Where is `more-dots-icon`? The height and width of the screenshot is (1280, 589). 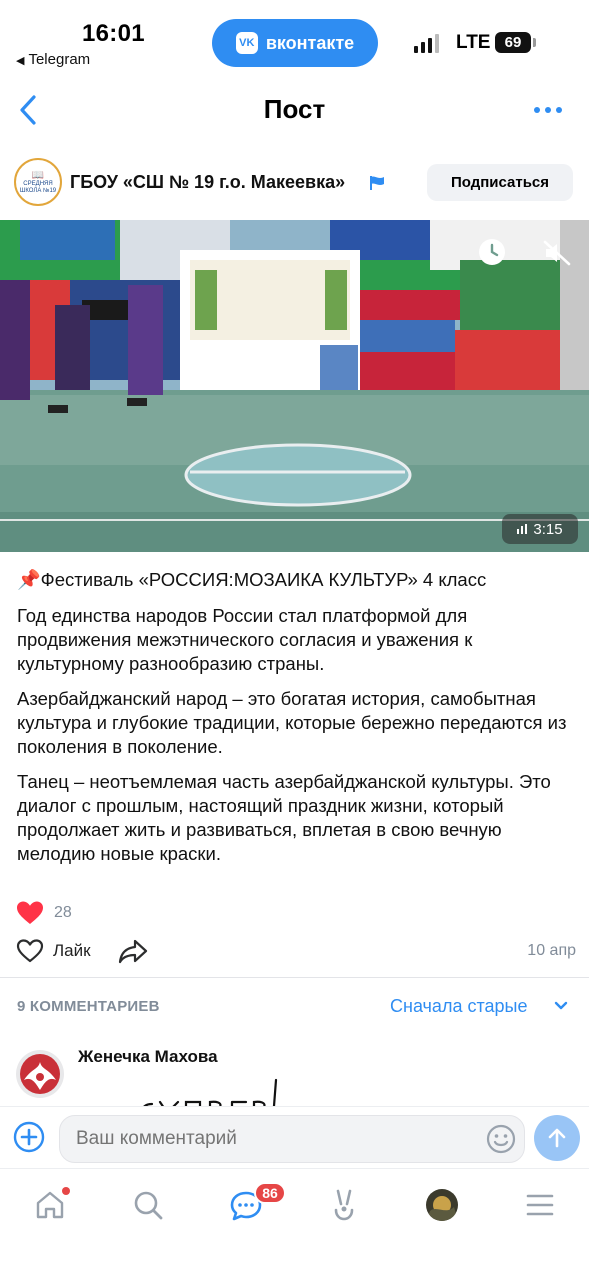 more-dots-icon is located at coordinates (537, 110).